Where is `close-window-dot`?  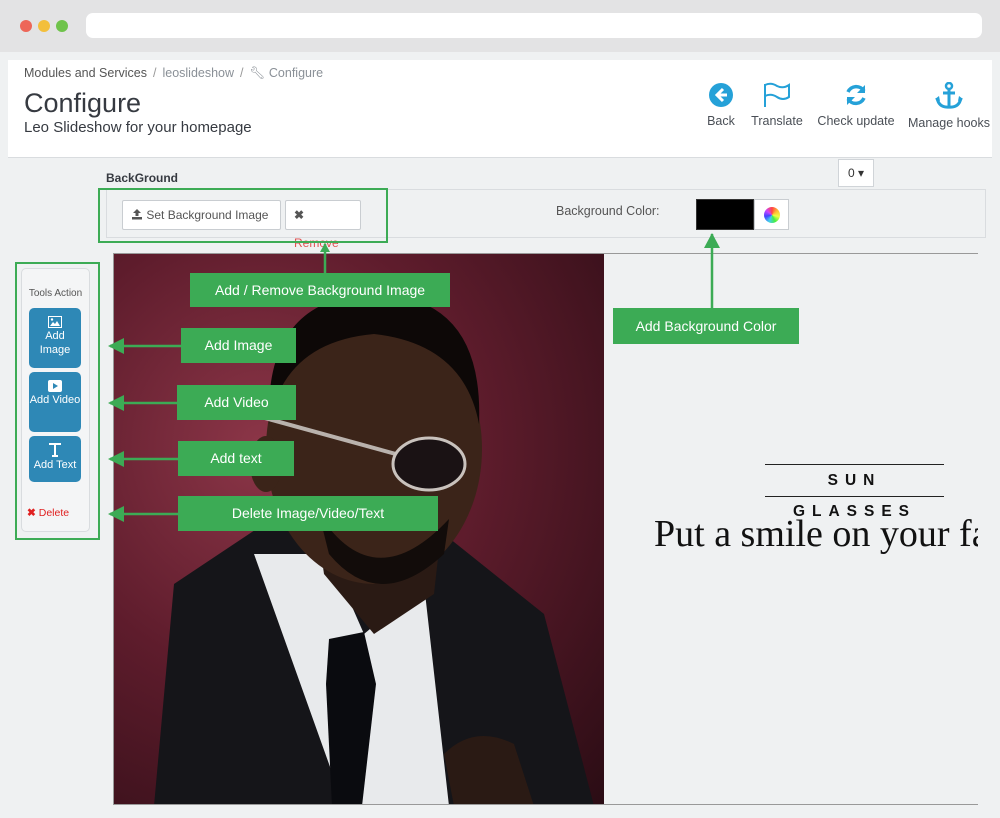 close-window-dot is located at coordinates (26, 26).